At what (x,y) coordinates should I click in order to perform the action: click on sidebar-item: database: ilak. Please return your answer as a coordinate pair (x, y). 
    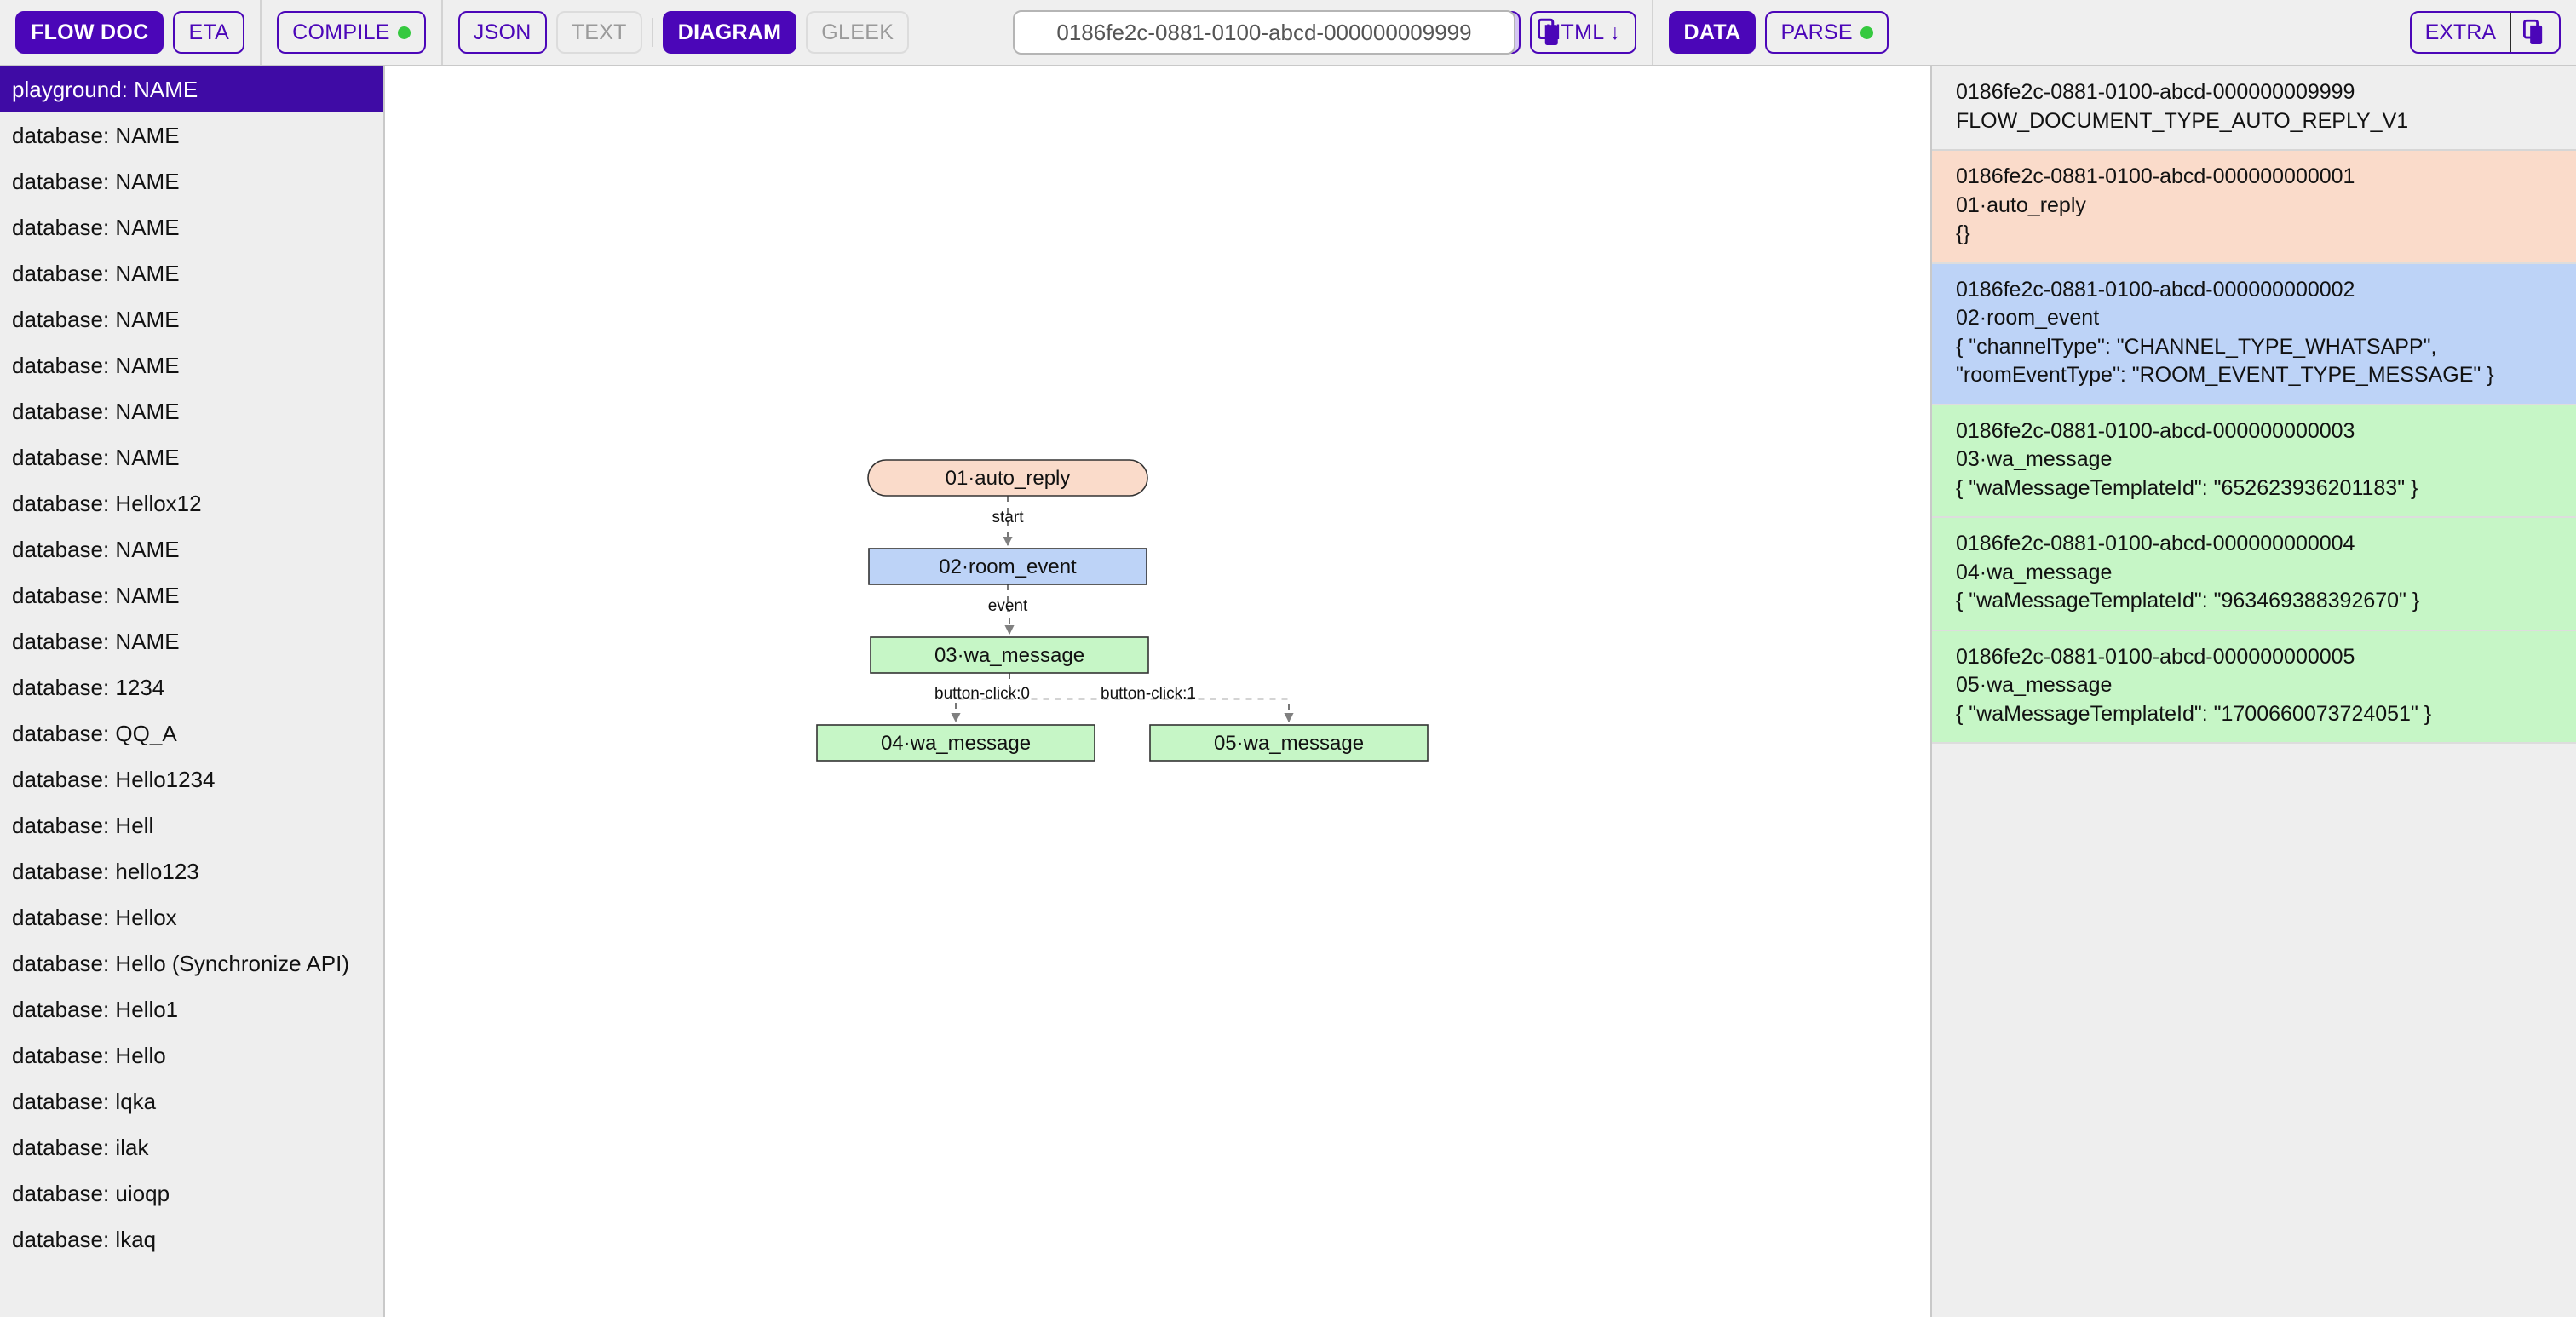
    Looking at the image, I should click on (191, 1147).